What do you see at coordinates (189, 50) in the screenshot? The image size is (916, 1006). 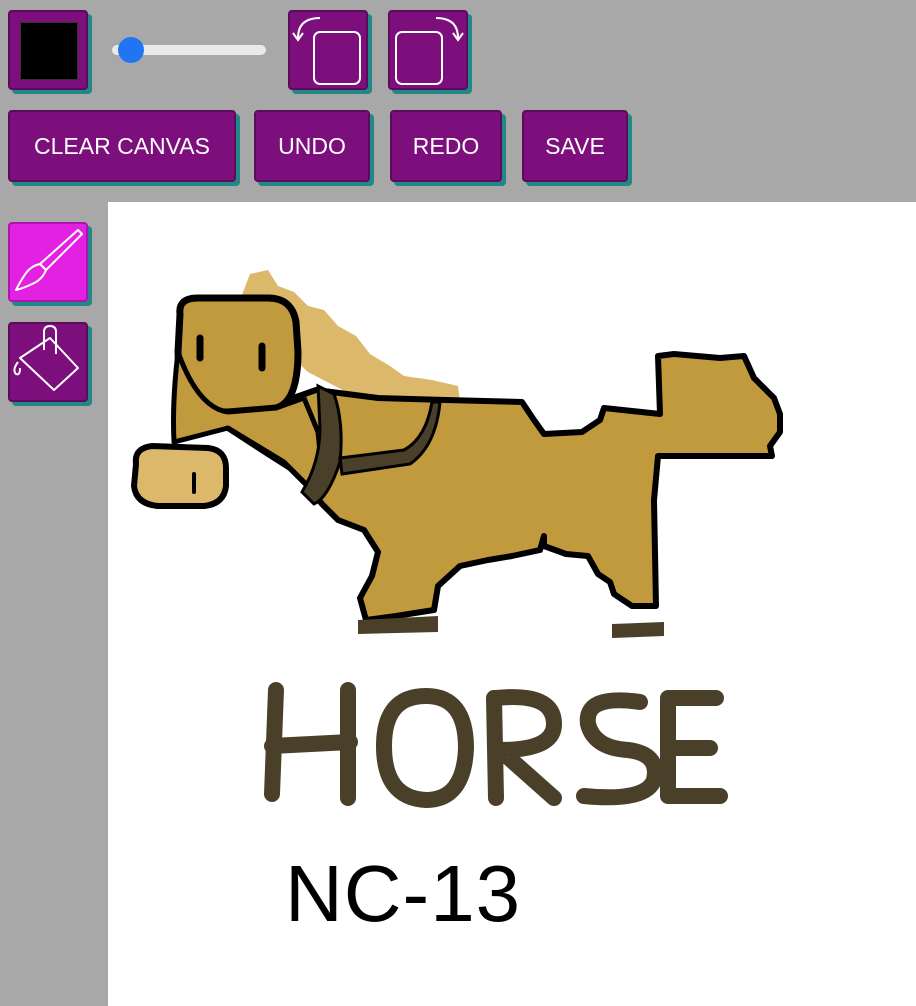 I see `brush-size-slider` at bounding box center [189, 50].